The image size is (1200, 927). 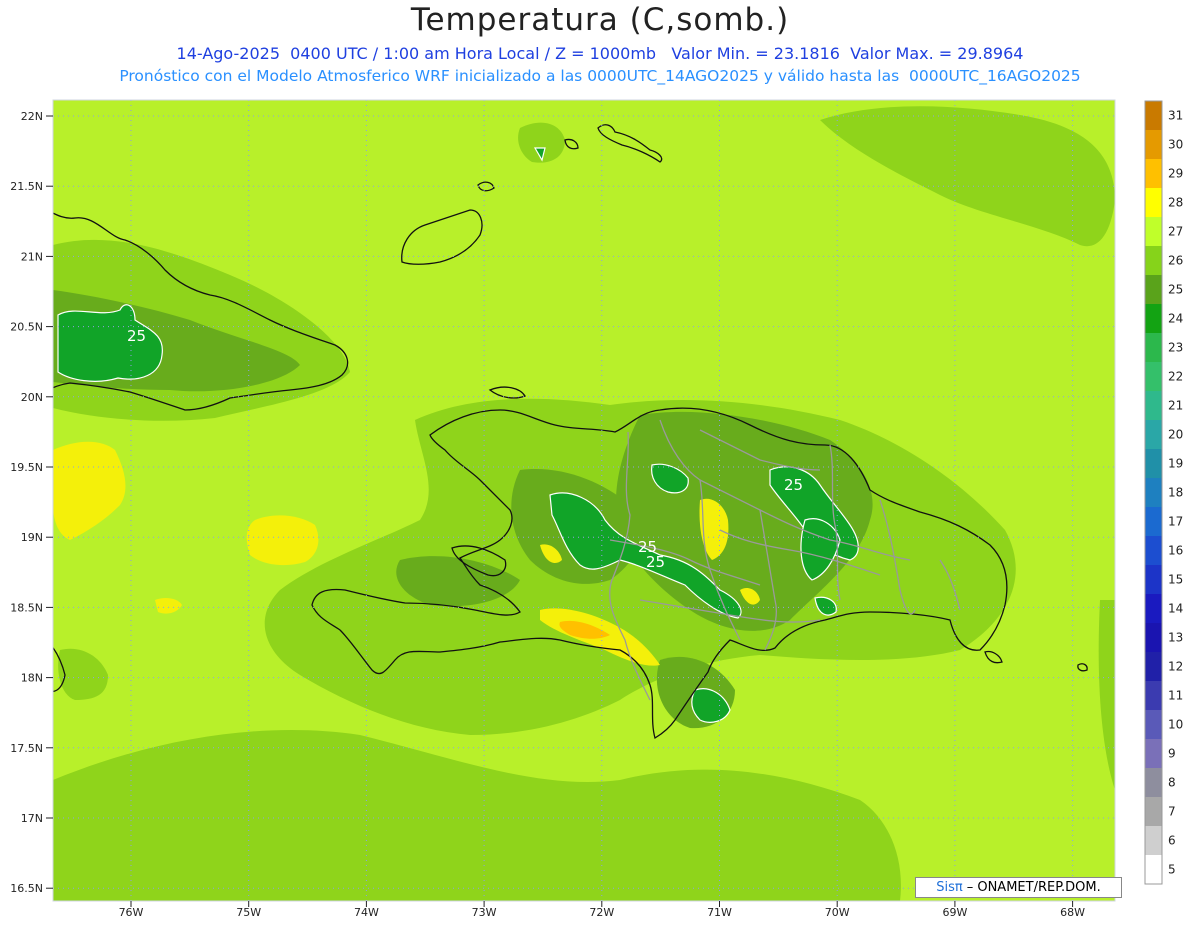 I want to click on lon-tick-label: 76W, so click(x=131, y=912).